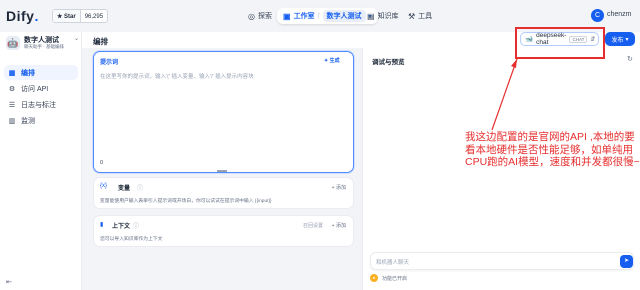  I want to click on tools-icon: ⚒, so click(412, 16).